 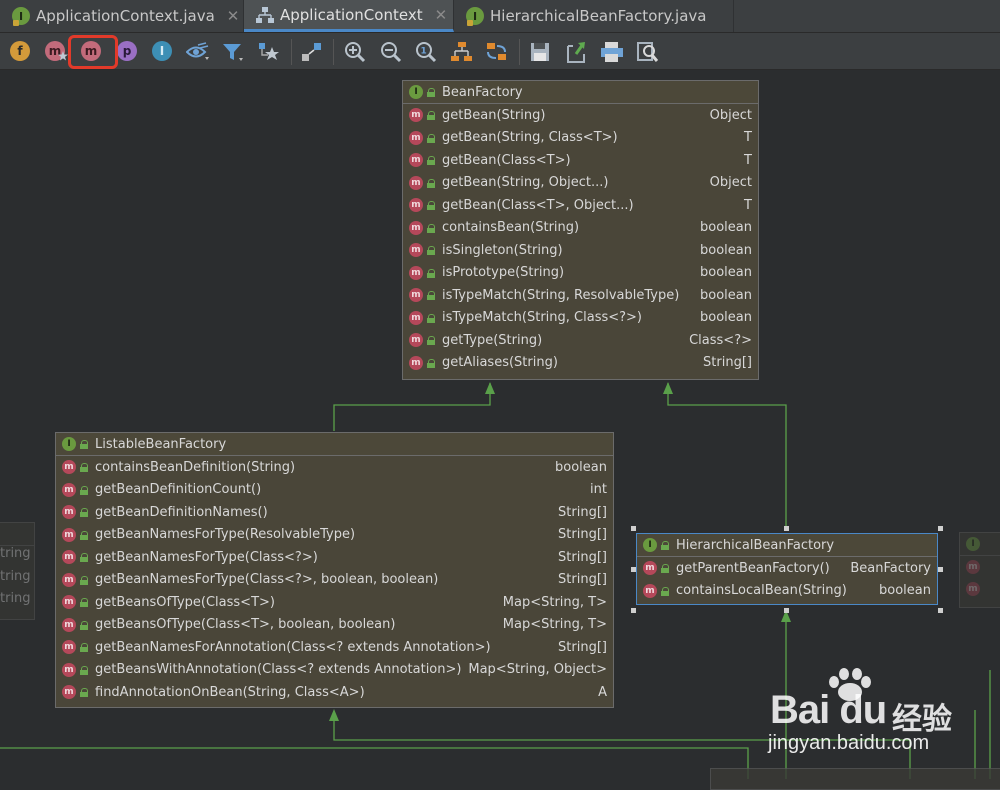 I want to click on method-row: m getBean(String, Object...) Object, so click(x=580, y=183).